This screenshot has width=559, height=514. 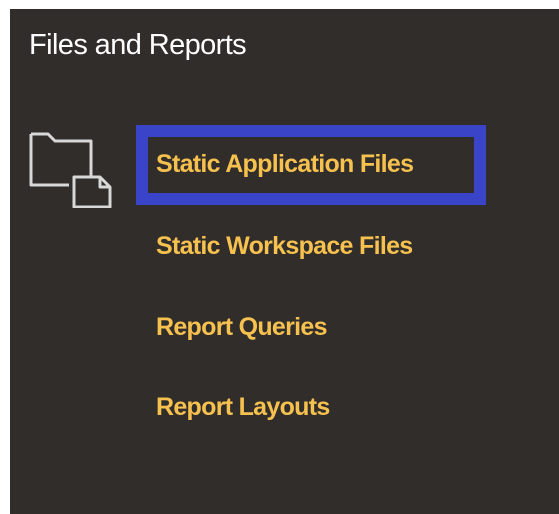 I want to click on report-layouts-link: Report Layouts, so click(x=243, y=407).